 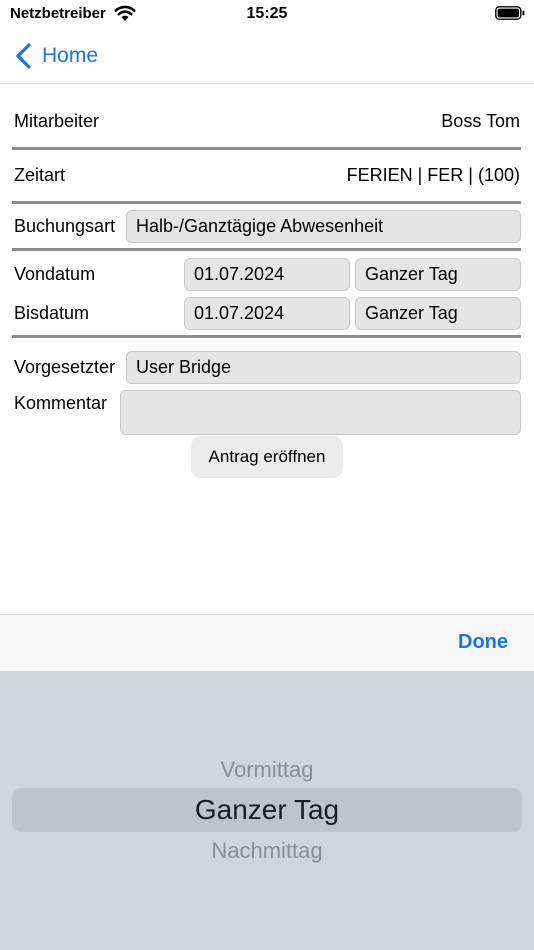 I want to click on bisdatum-date-field: 01.07.2024, so click(x=267, y=313).